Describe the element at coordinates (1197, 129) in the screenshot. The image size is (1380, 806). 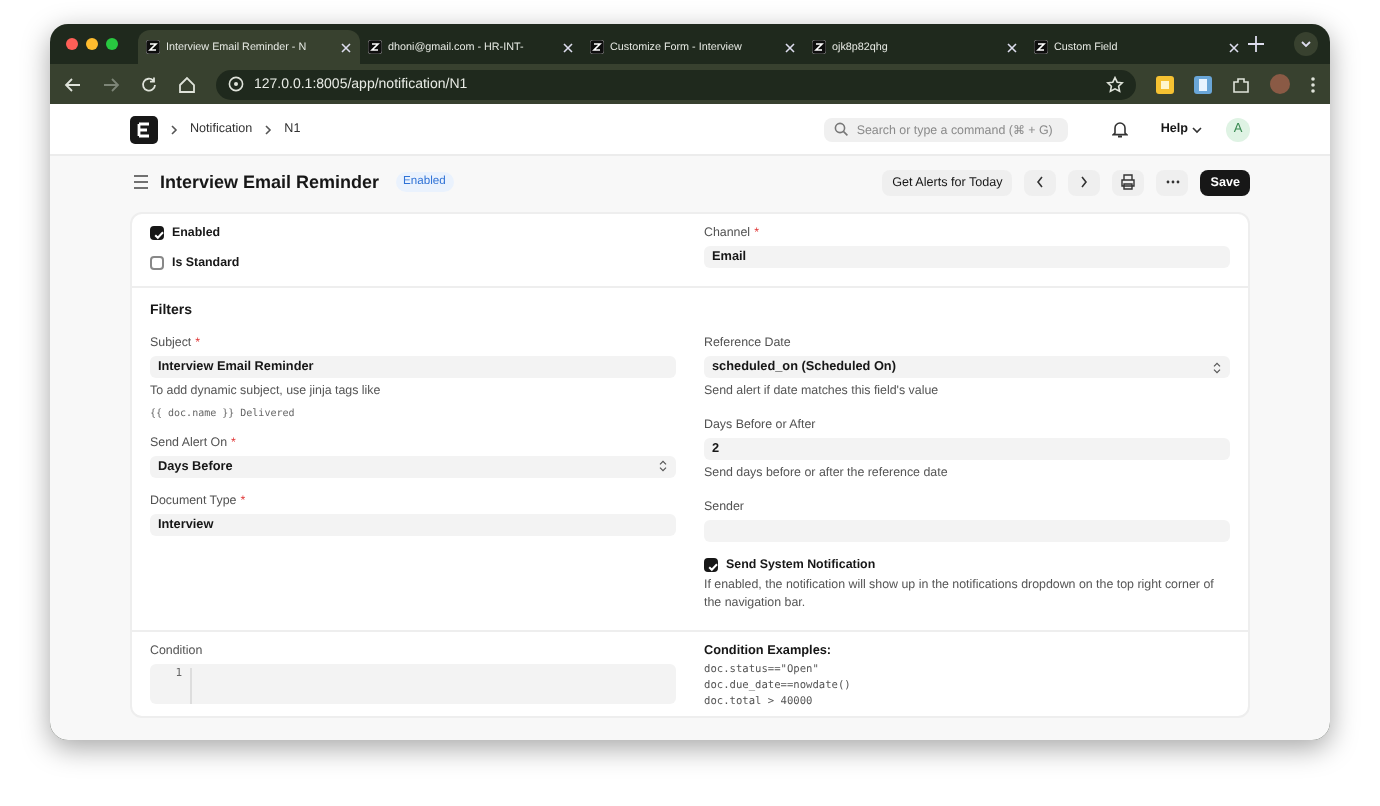
I see `chevron-down-icon` at that location.